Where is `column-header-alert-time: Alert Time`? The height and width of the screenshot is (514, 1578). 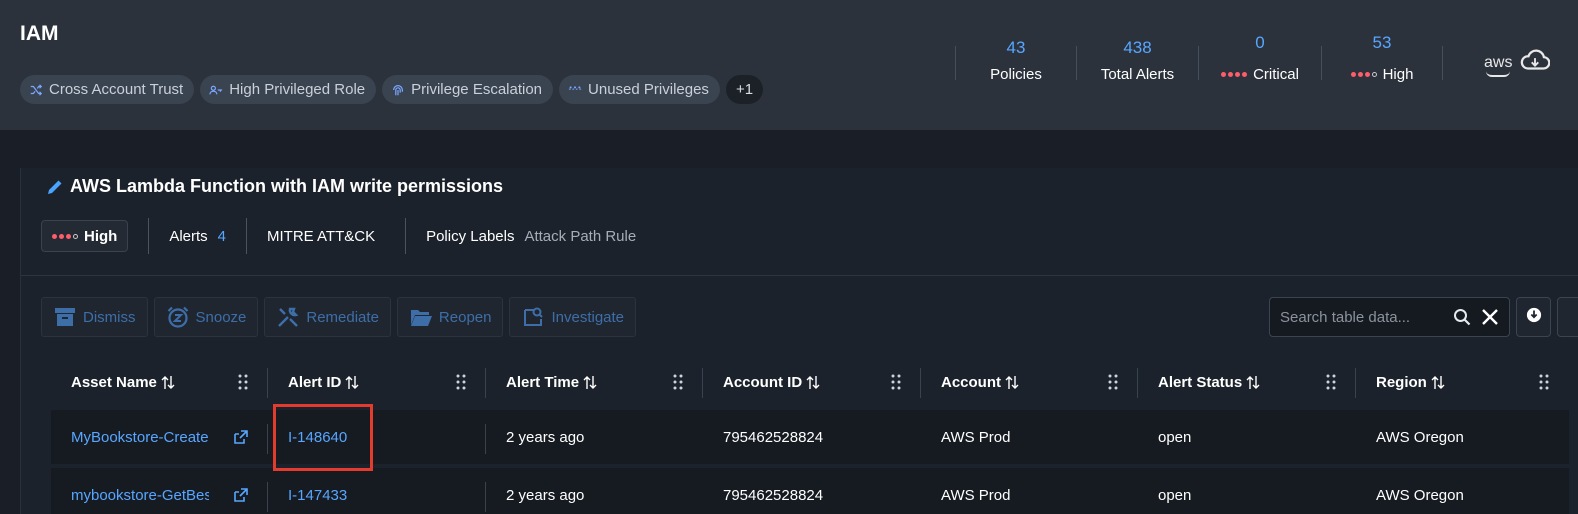
column-header-alert-time: Alert Time is located at coordinates (594, 382).